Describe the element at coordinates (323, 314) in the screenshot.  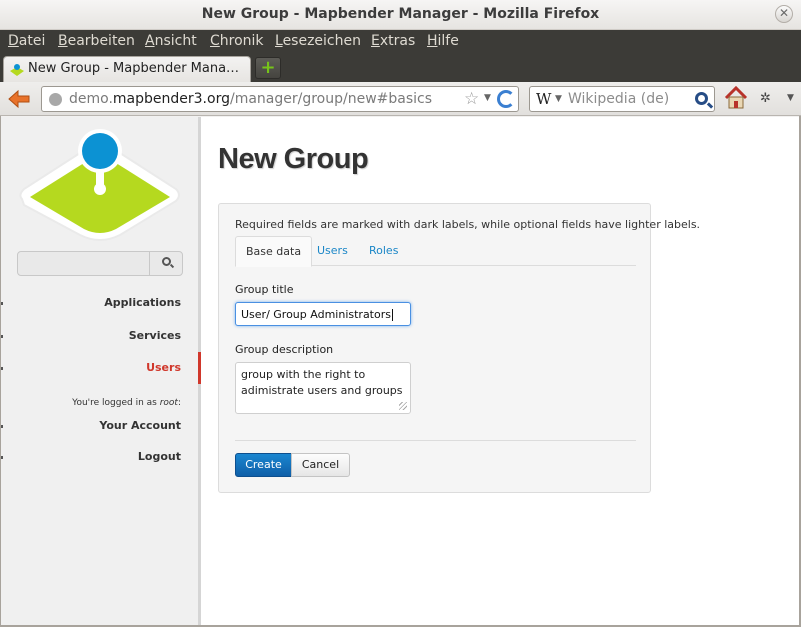
I see `group-title-input: User/ Group Administrators` at that location.